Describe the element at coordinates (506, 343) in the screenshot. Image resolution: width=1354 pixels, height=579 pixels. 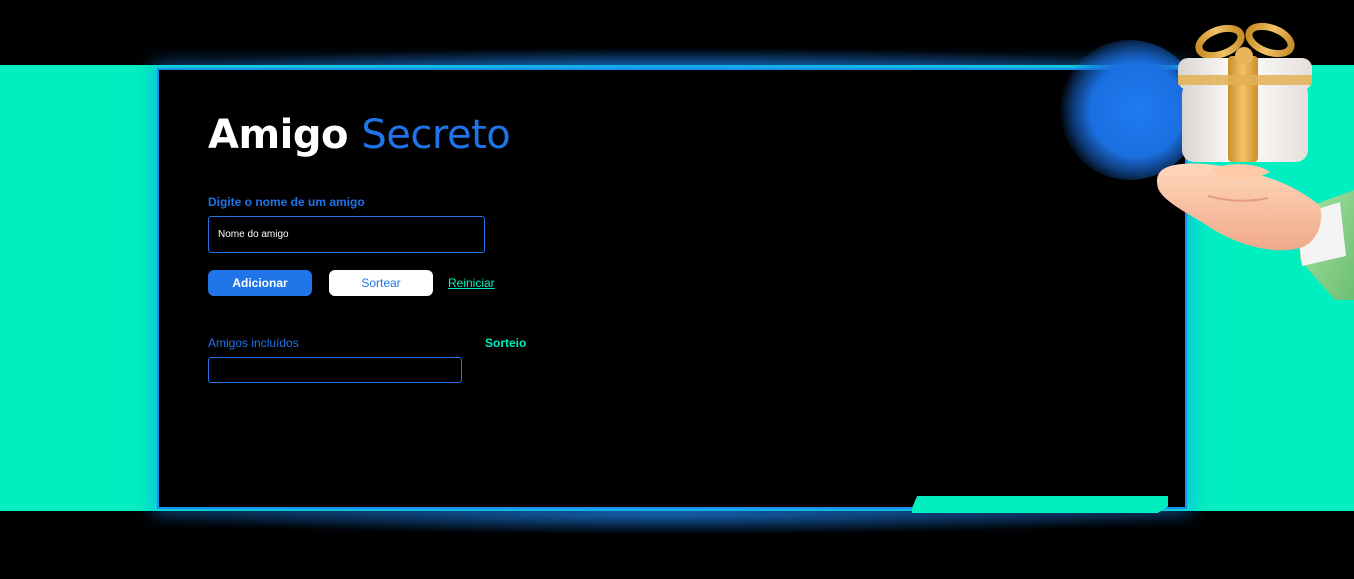
I see `draw-result-label: Sorteio` at that location.